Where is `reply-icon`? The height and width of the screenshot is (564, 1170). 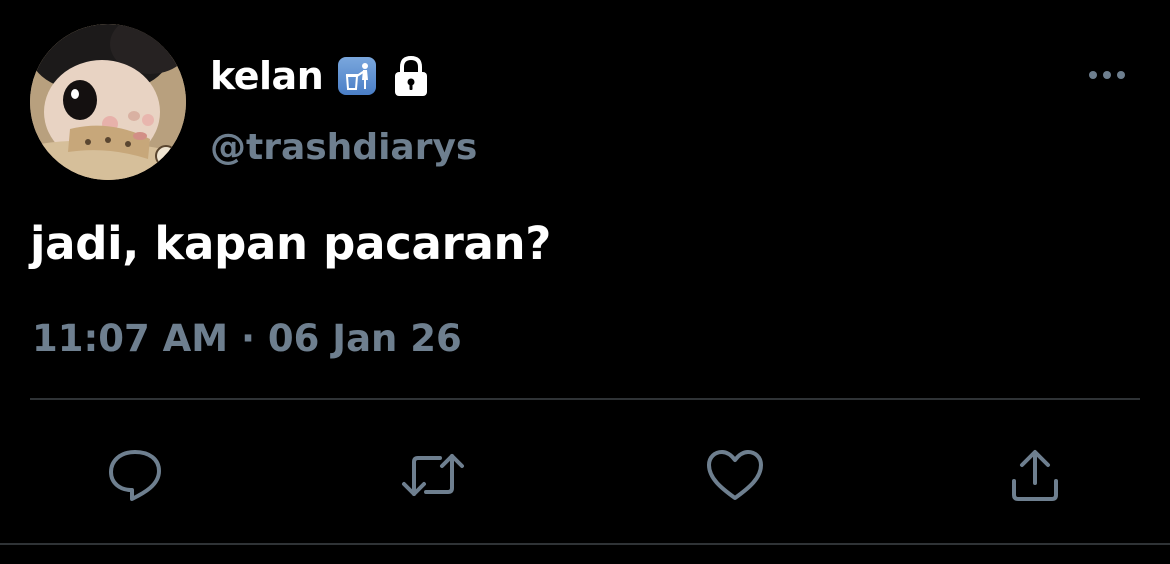 reply-icon is located at coordinates (135, 475).